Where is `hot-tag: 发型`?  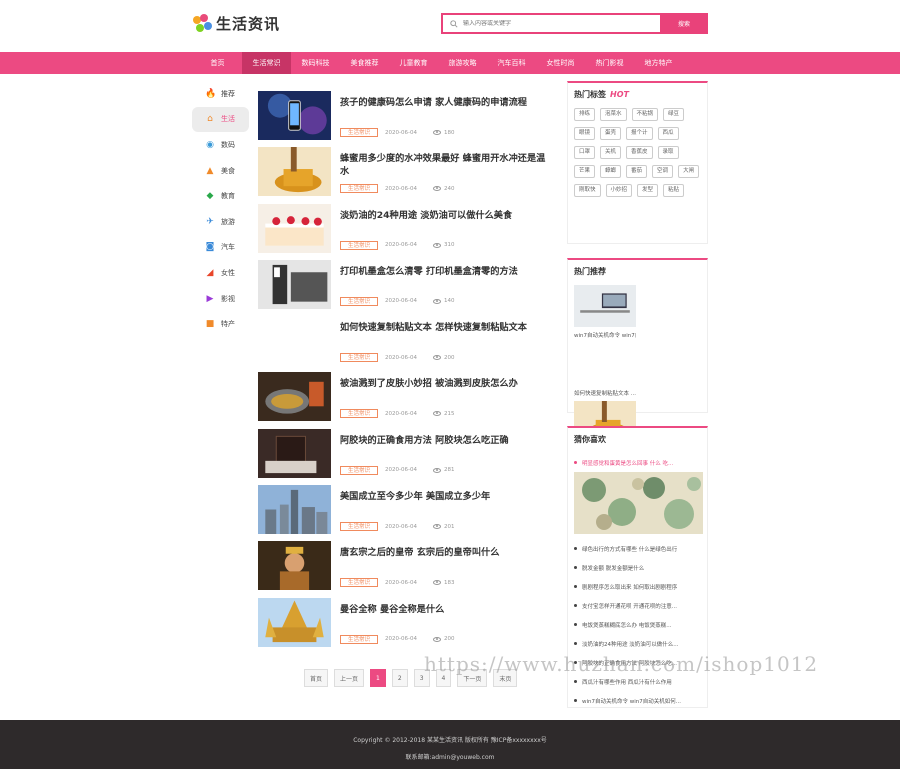
hot-tag: 发型 is located at coordinates (648, 190).